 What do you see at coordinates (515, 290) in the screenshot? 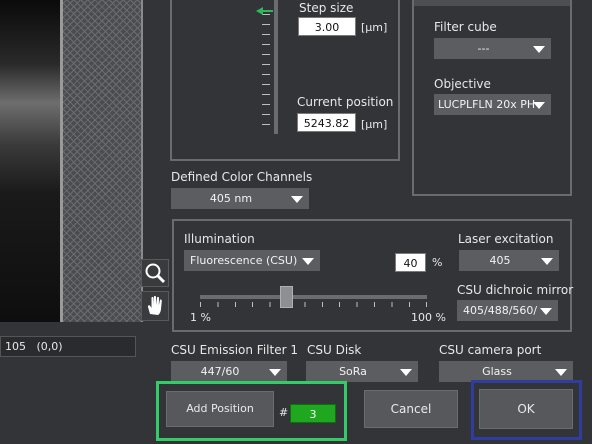
I see `dichroic-label: CSU dichroic mirror` at bounding box center [515, 290].